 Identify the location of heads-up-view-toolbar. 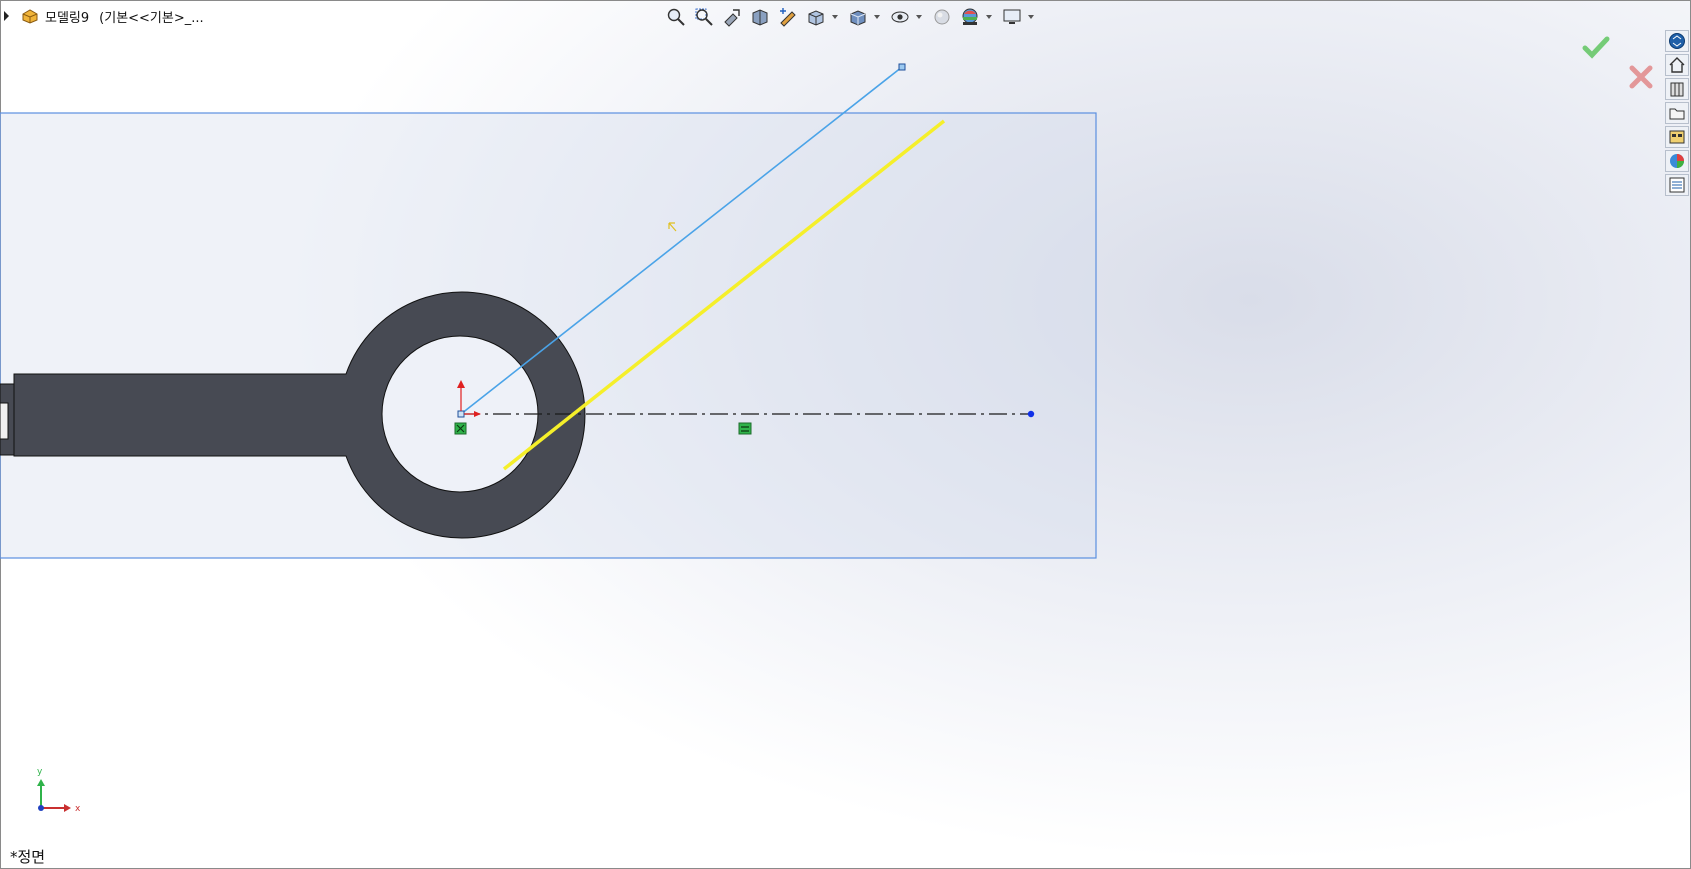
(851, 17).